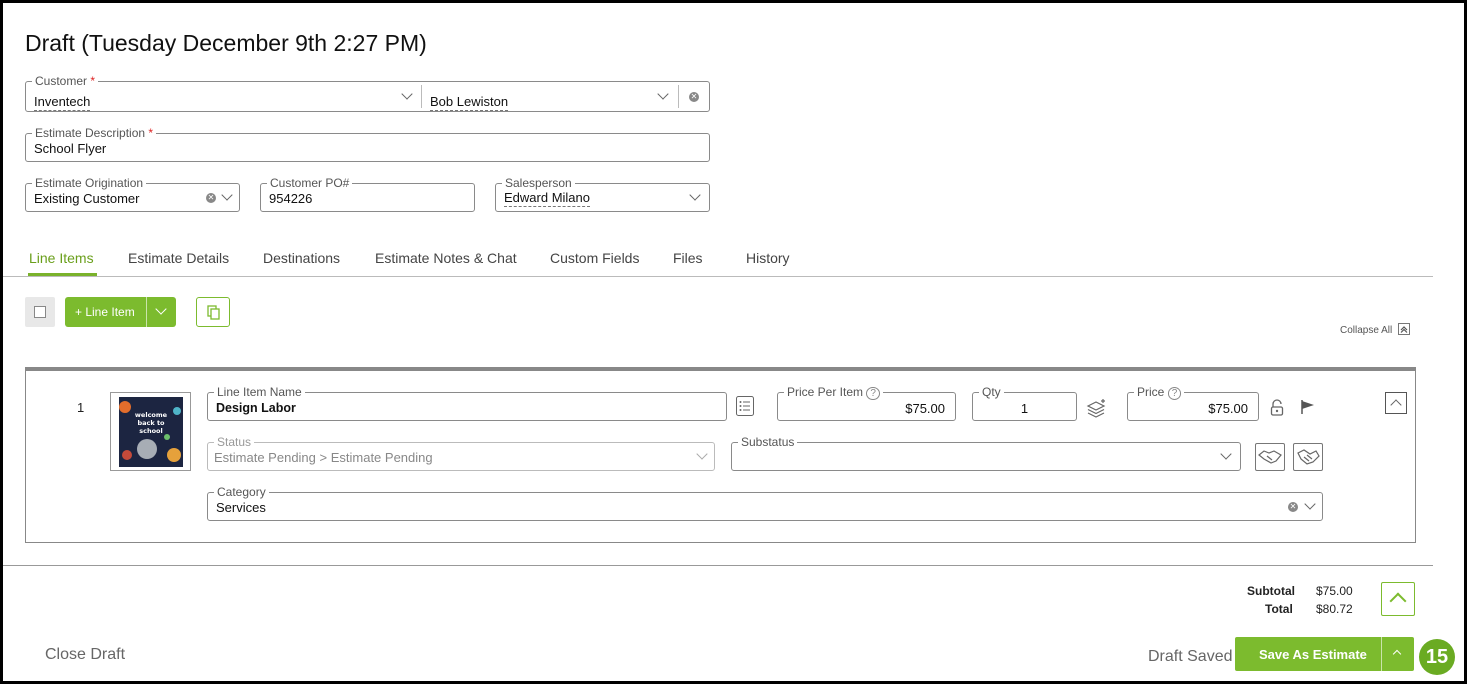  I want to click on collapse-line-item-button, so click(1396, 403).